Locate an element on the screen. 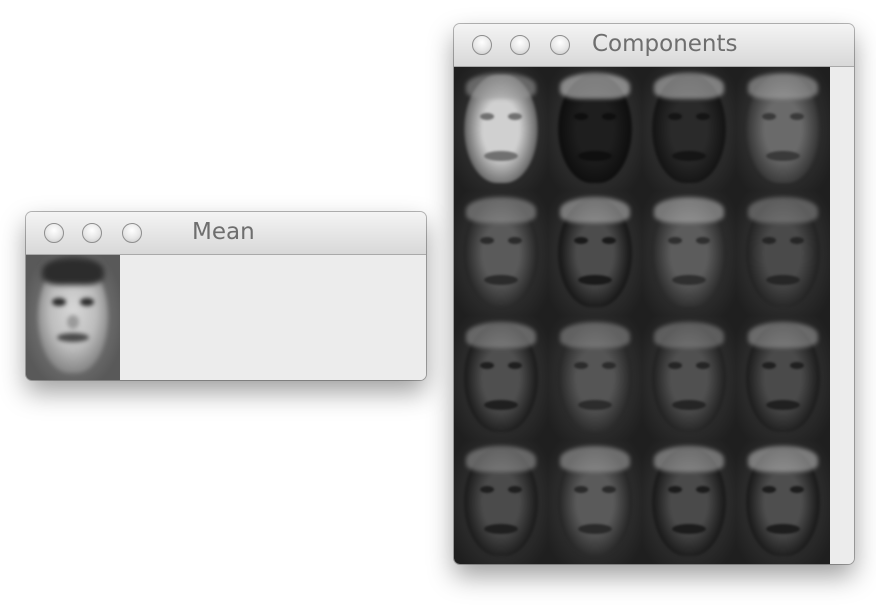 Image resolution: width=876 pixels, height=606 pixels. mean-window: Mean is located at coordinates (226, 296).